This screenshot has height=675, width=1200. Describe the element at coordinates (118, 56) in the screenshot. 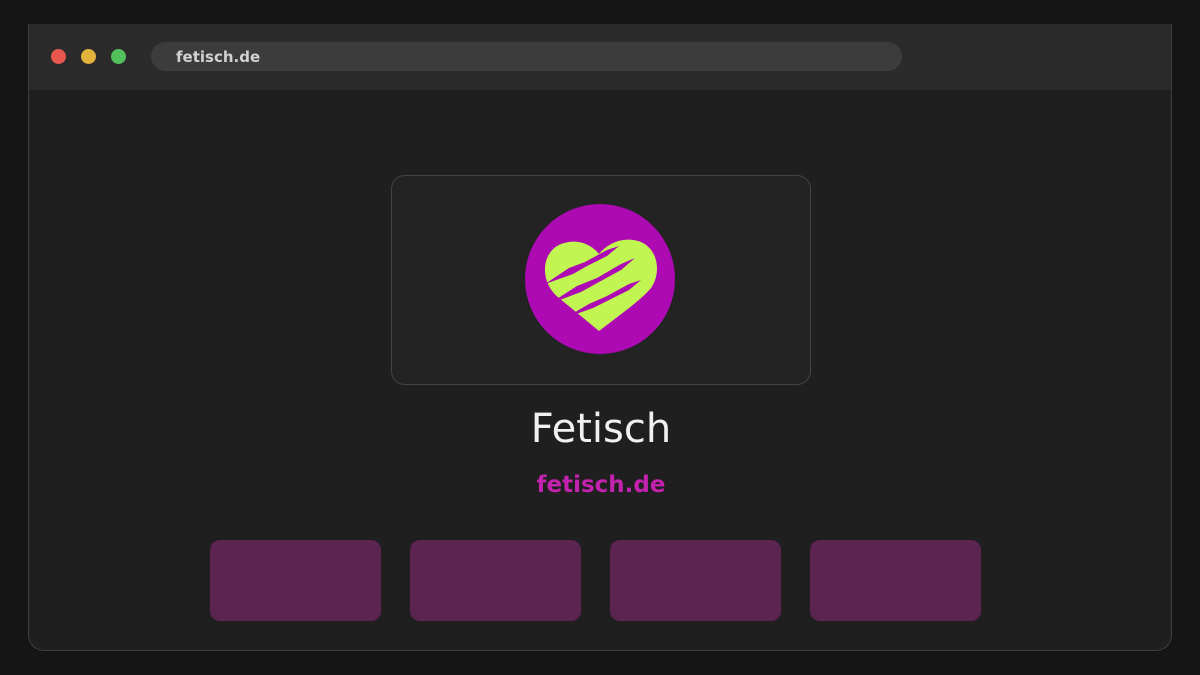

I see `maximize-window-button` at that location.